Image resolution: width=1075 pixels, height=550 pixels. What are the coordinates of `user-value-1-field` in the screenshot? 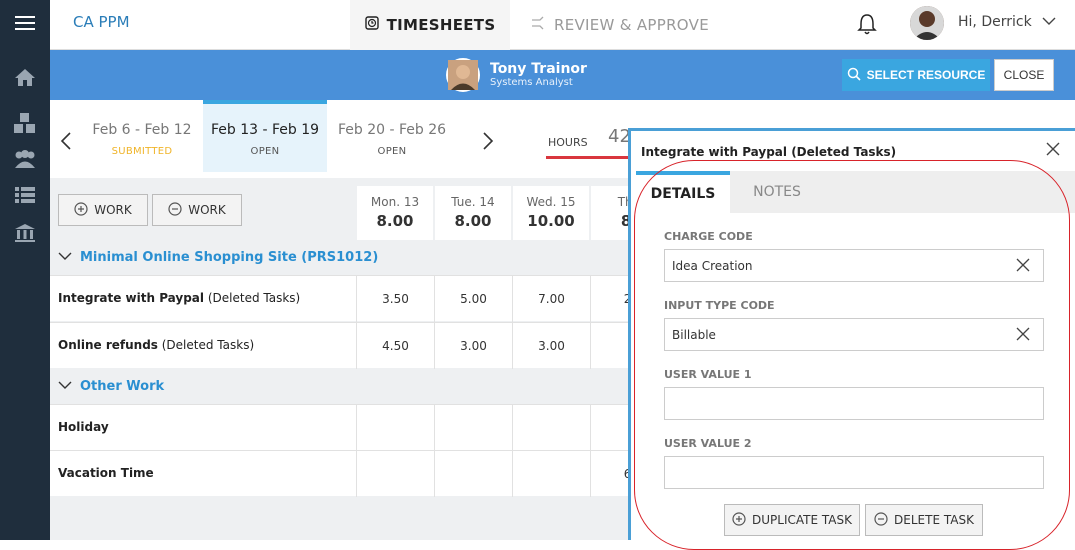 It's located at (854, 403).